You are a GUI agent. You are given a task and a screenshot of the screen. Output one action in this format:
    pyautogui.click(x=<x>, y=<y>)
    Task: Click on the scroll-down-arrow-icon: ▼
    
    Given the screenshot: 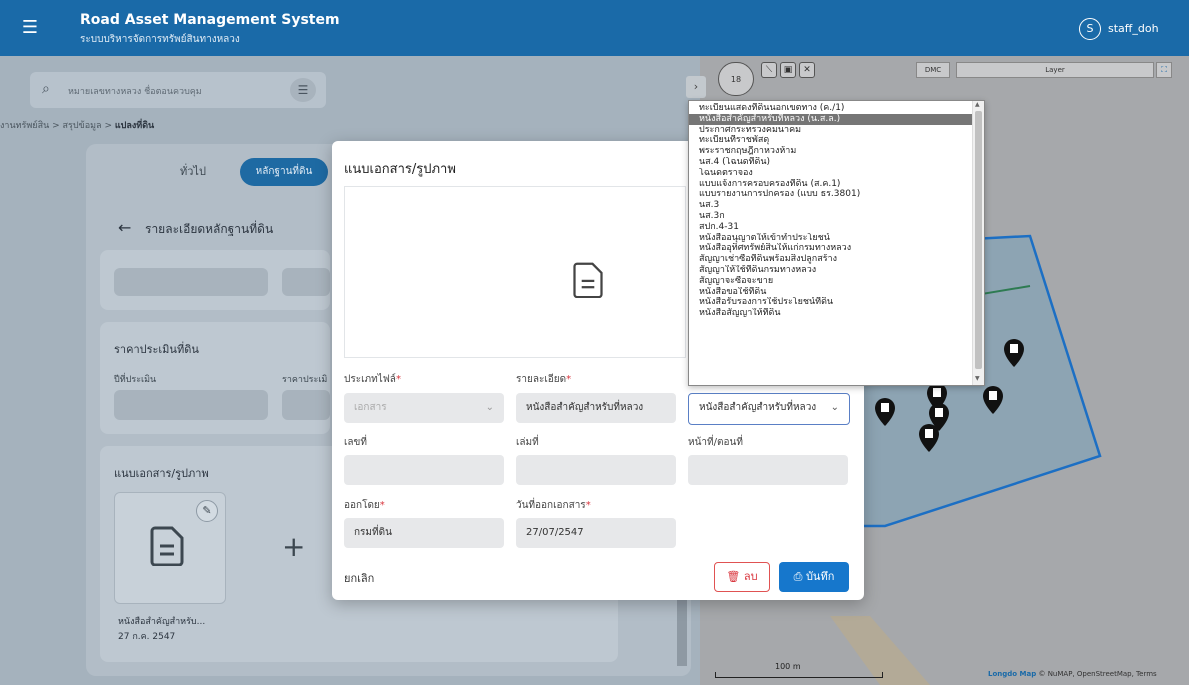 What is the action you would take?
    pyautogui.click(x=977, y=378)
    